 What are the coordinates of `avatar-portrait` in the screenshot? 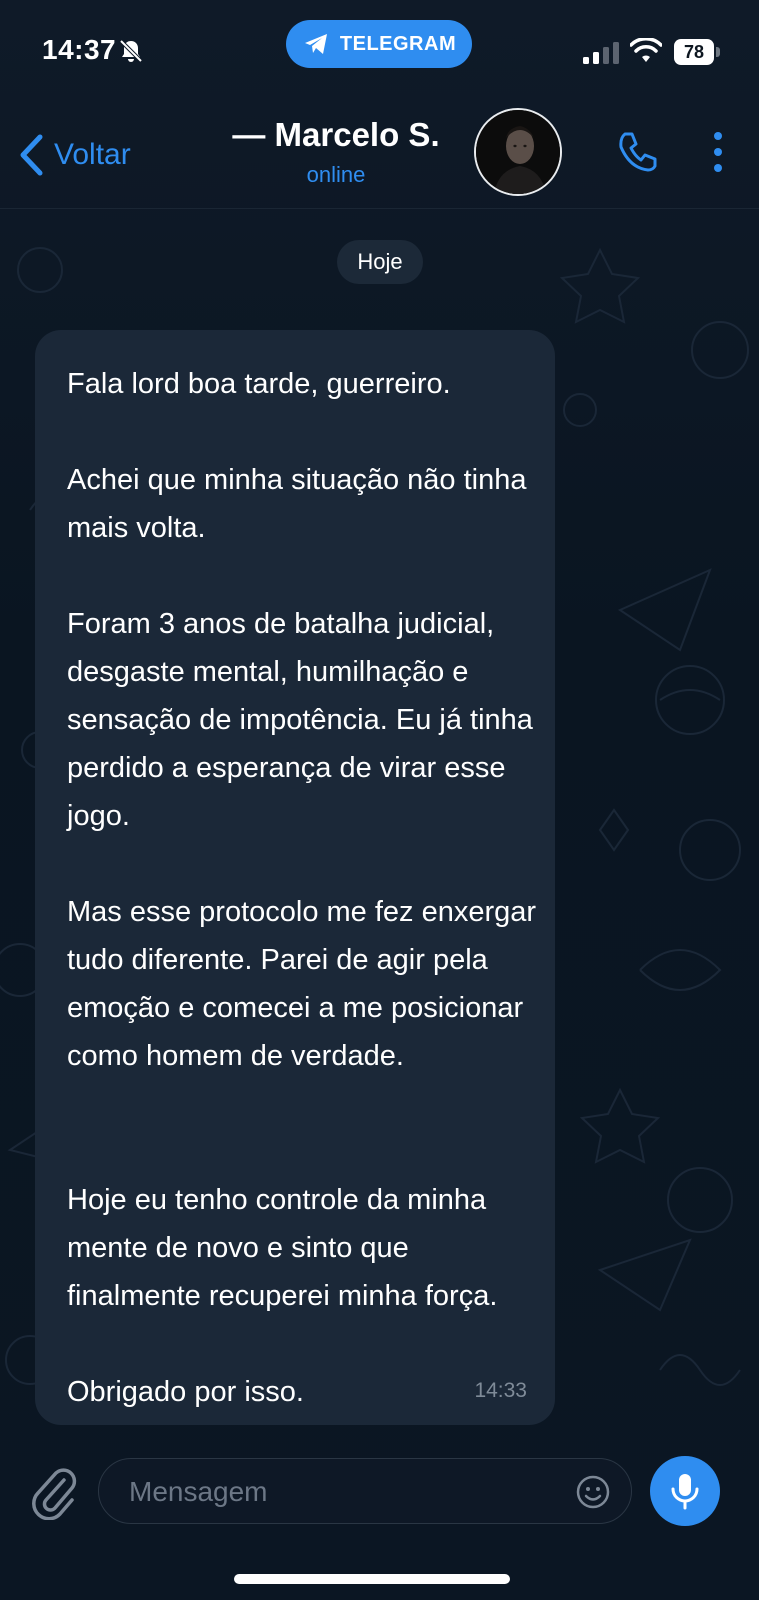 It's located at (518, 152).